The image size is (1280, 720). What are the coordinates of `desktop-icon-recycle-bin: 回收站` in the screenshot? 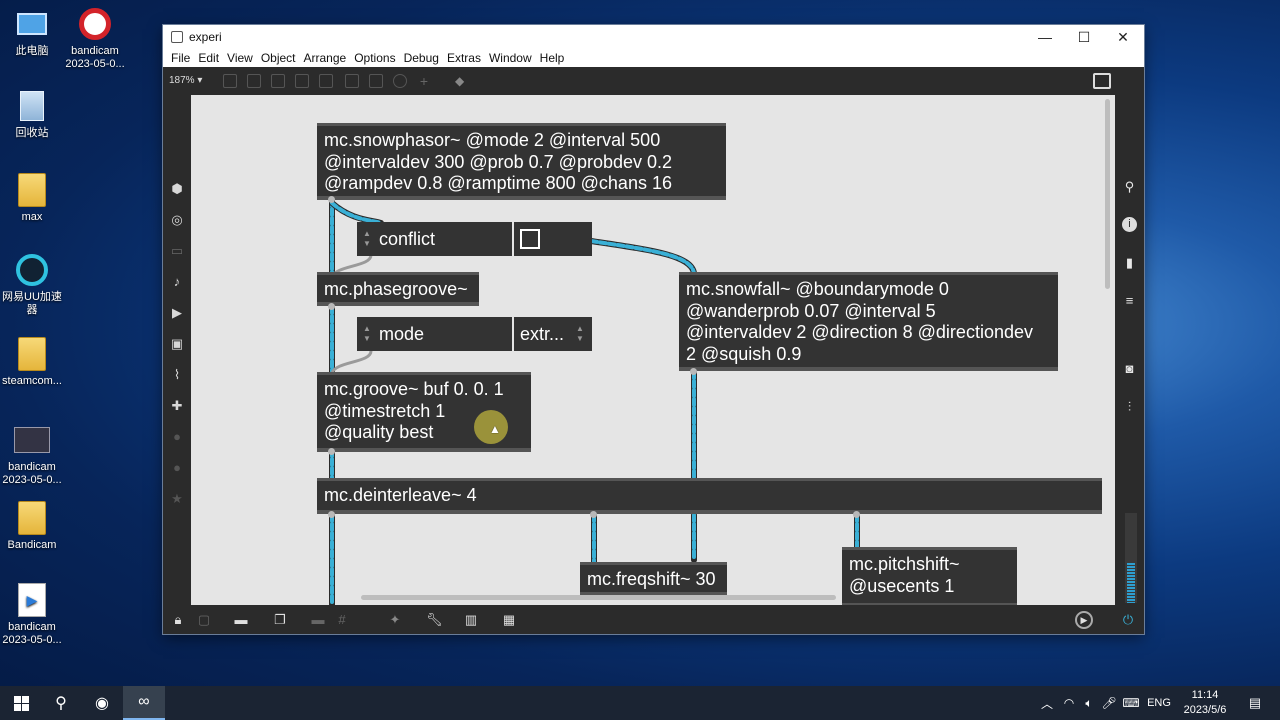 It's located at (36, 114).